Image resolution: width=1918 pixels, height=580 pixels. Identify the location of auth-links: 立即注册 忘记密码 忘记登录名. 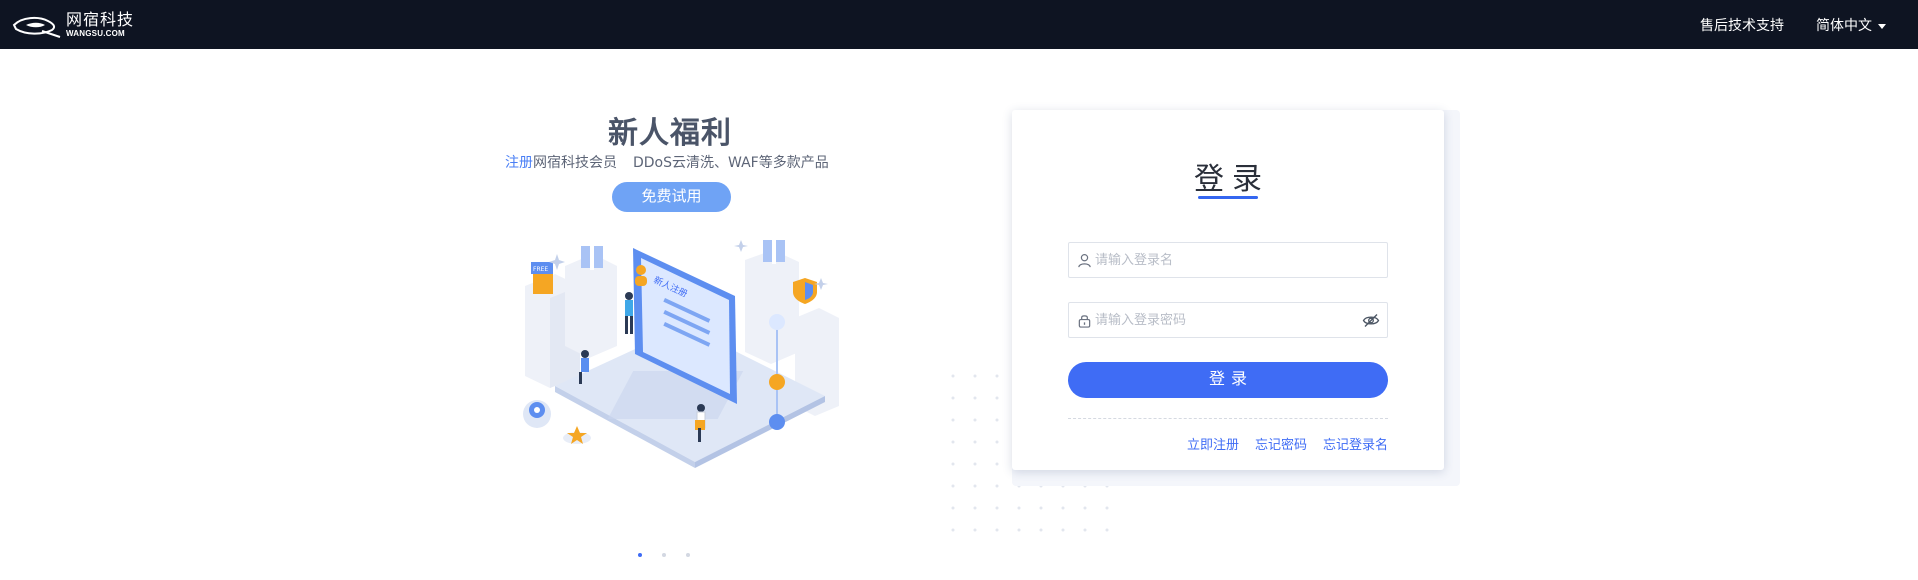
(1228, 443).